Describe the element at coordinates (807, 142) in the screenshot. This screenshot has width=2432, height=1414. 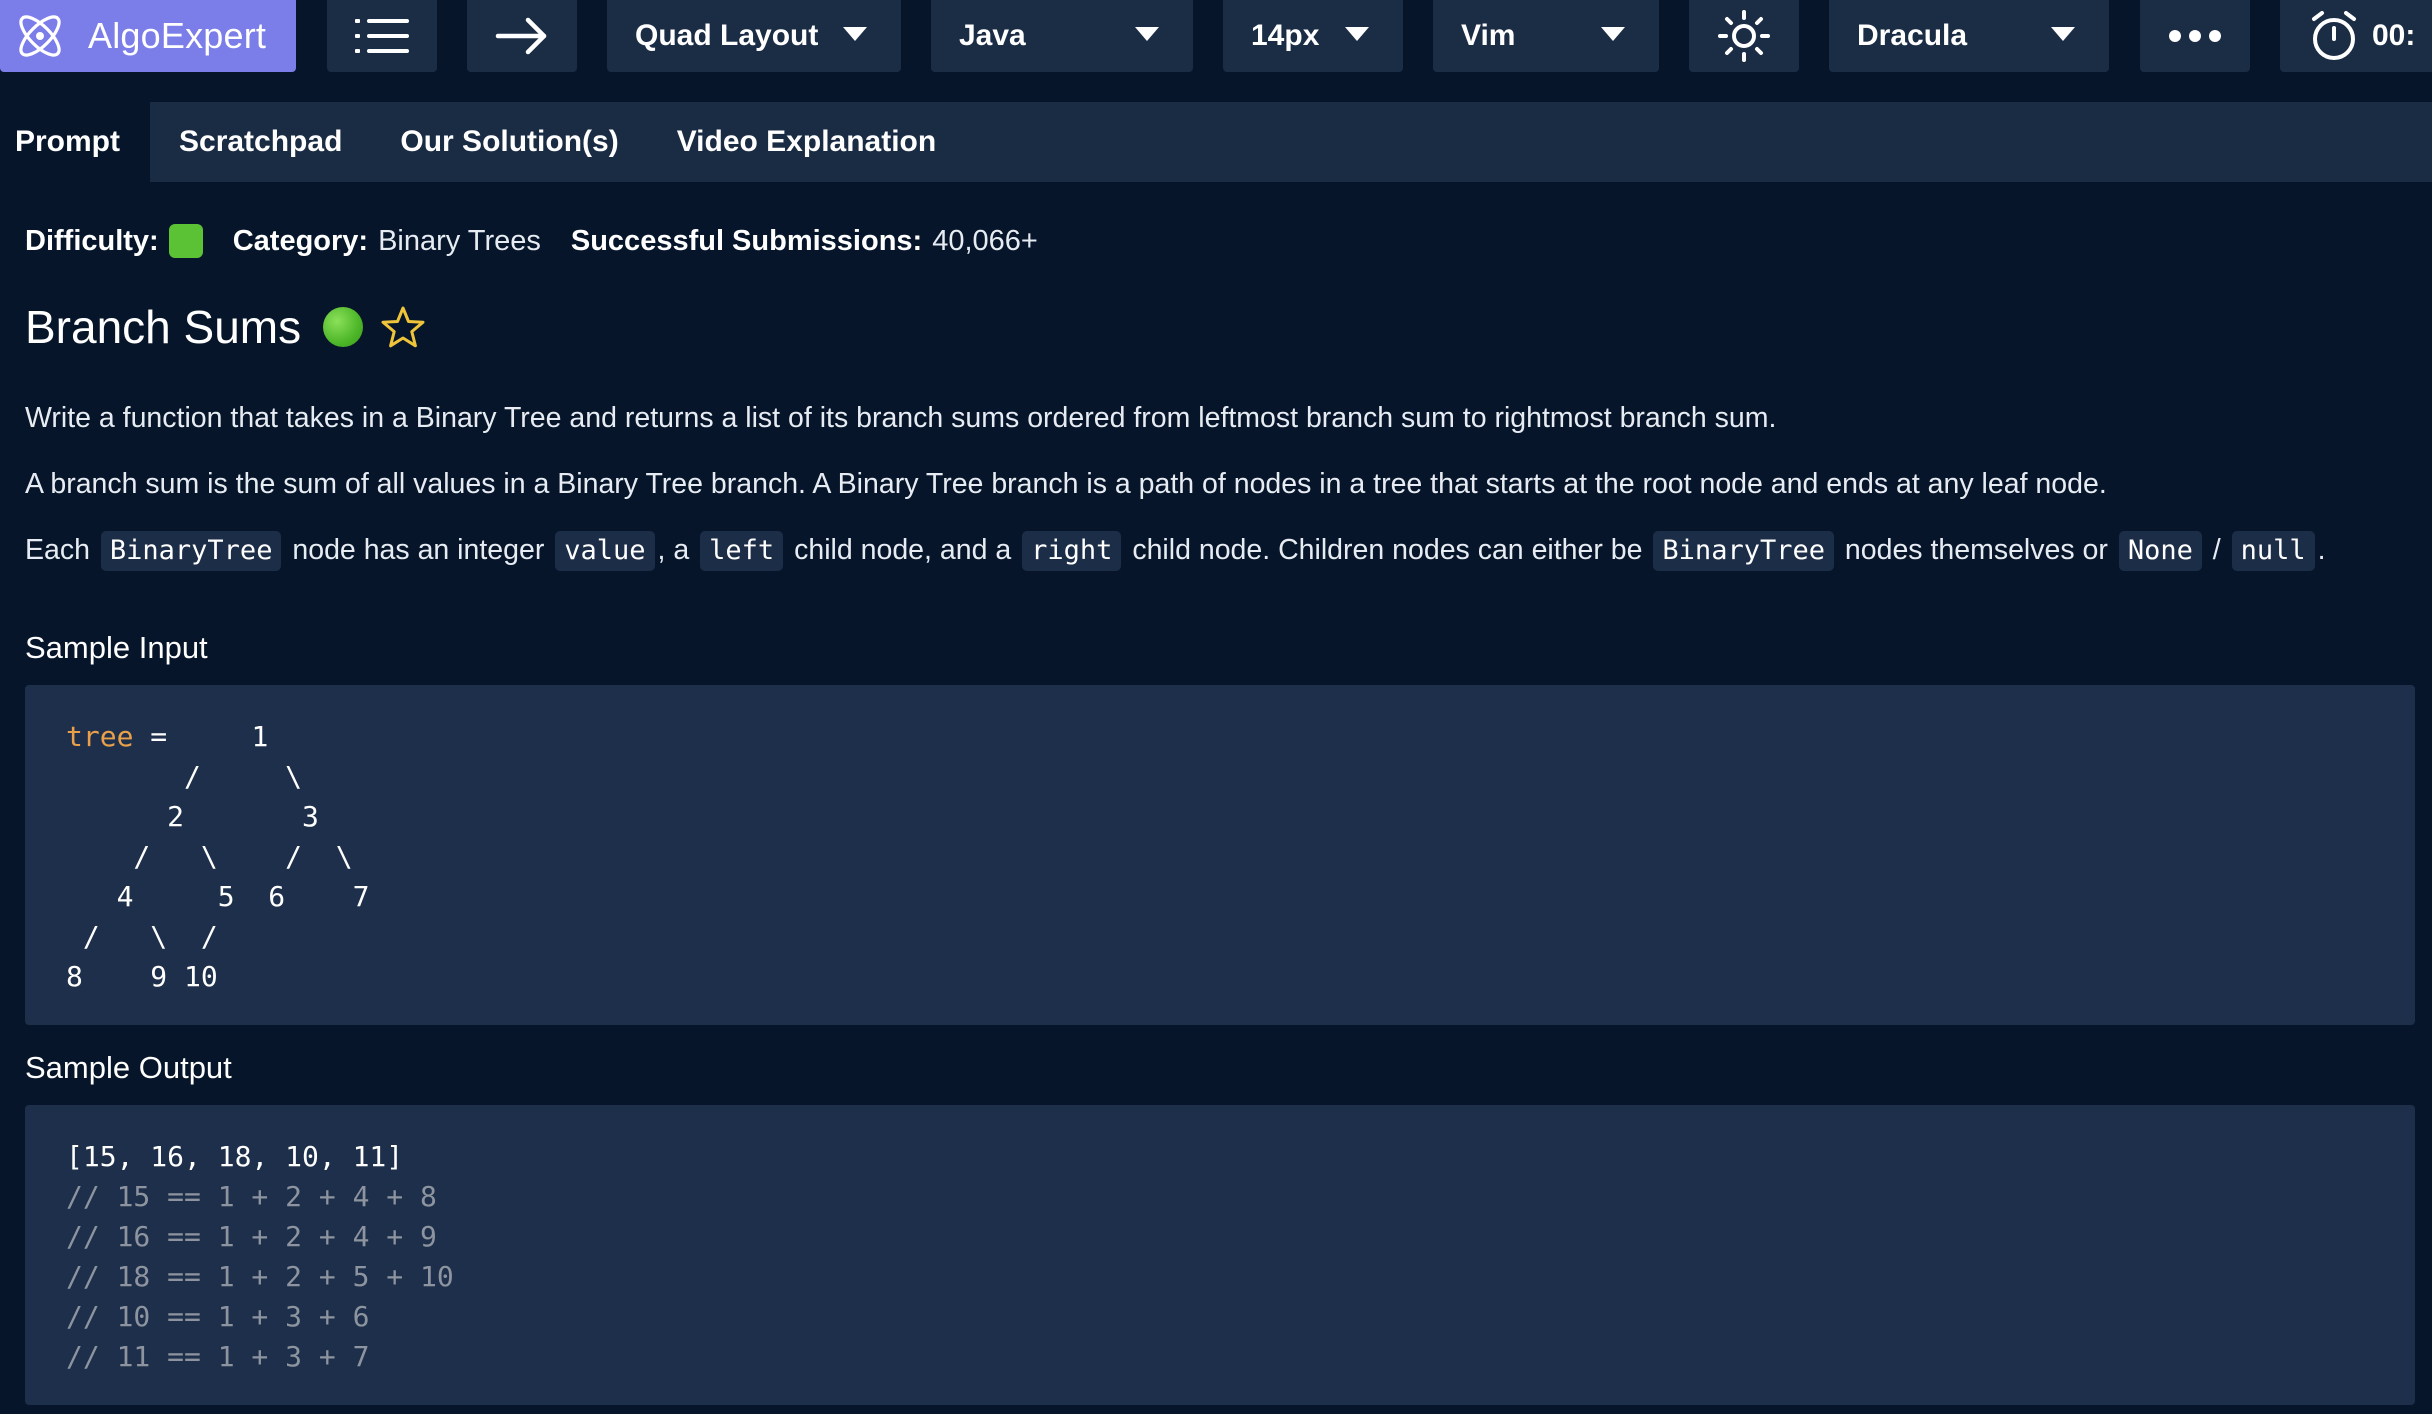
I see `tab-video-explanation: Video Explanation` at that location.